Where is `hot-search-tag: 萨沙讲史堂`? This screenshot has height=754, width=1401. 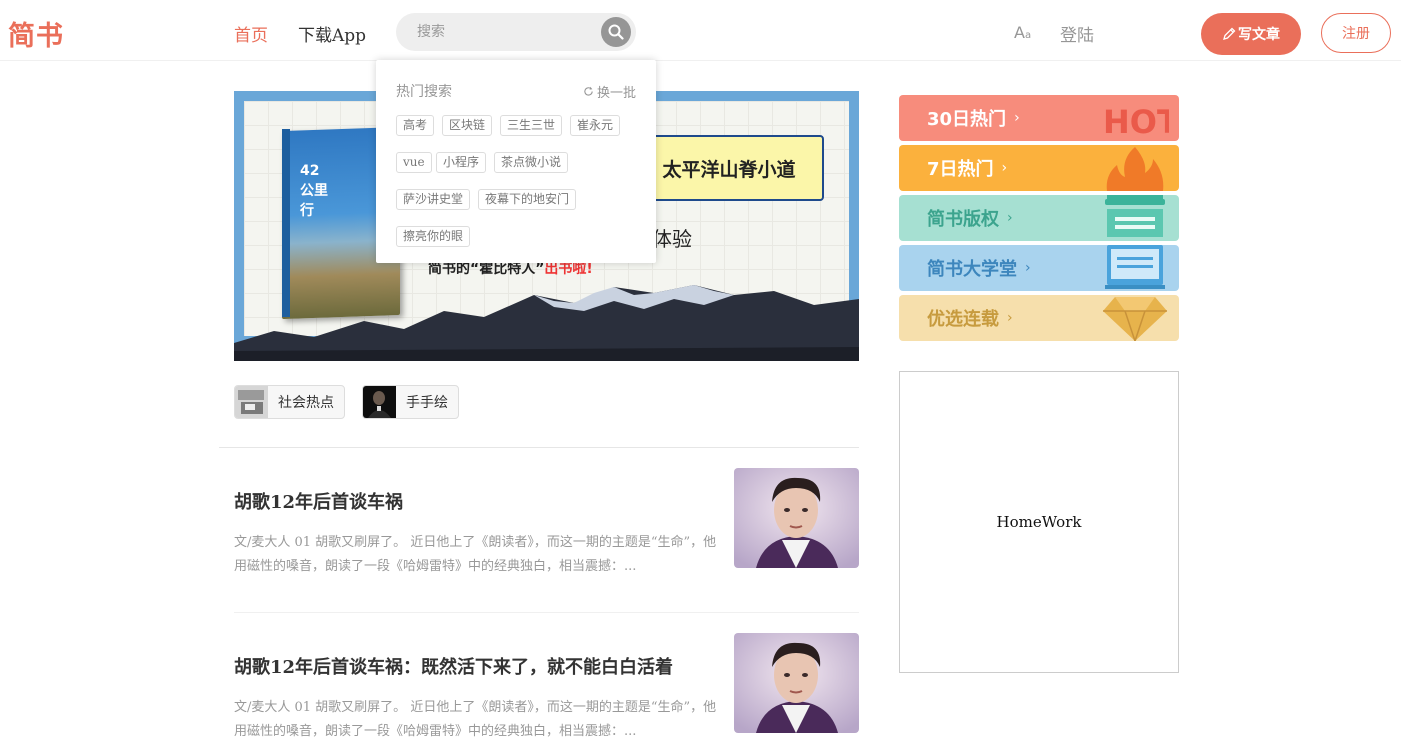 hot-search-tag: 萨沙讲史堂 is located at coordinates (433, 199).